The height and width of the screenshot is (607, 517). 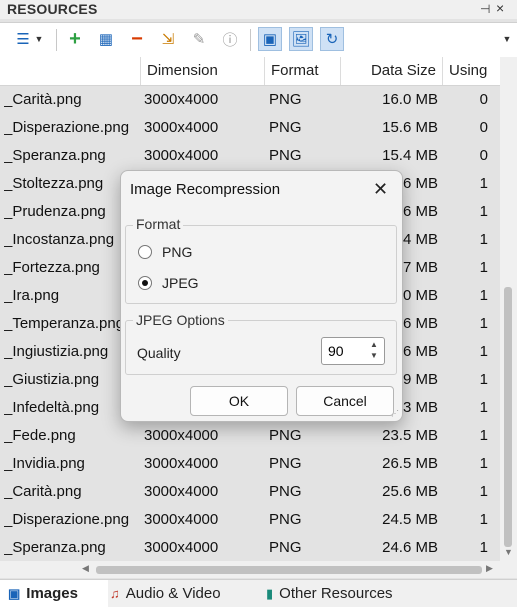 I want to click on view-list-icon: ☰, so click(x=23, y=39).